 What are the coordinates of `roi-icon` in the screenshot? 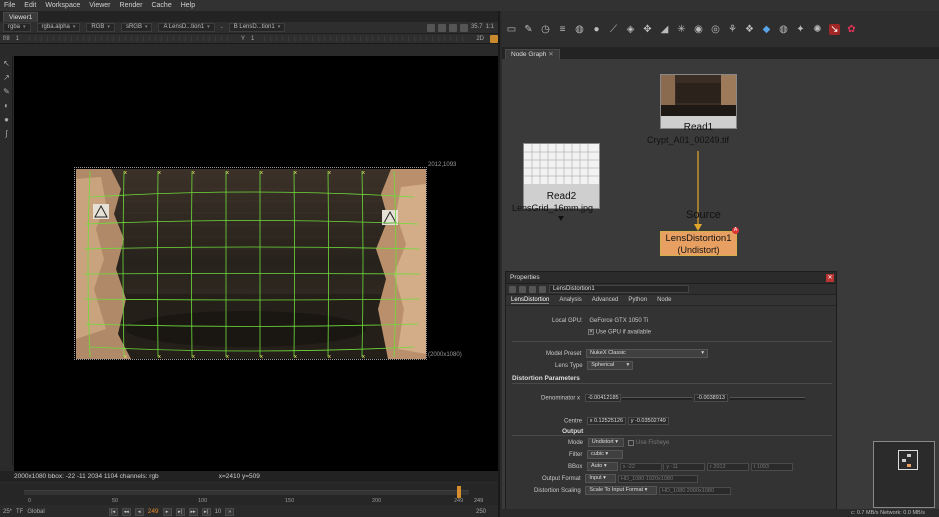 It's located at (430, 27).